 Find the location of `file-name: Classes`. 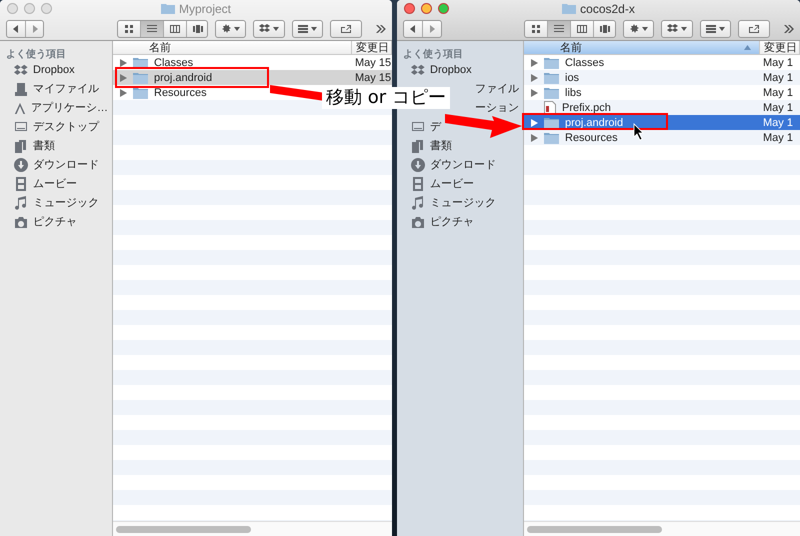

file-name: Classes is located at coordinates (174, 62).